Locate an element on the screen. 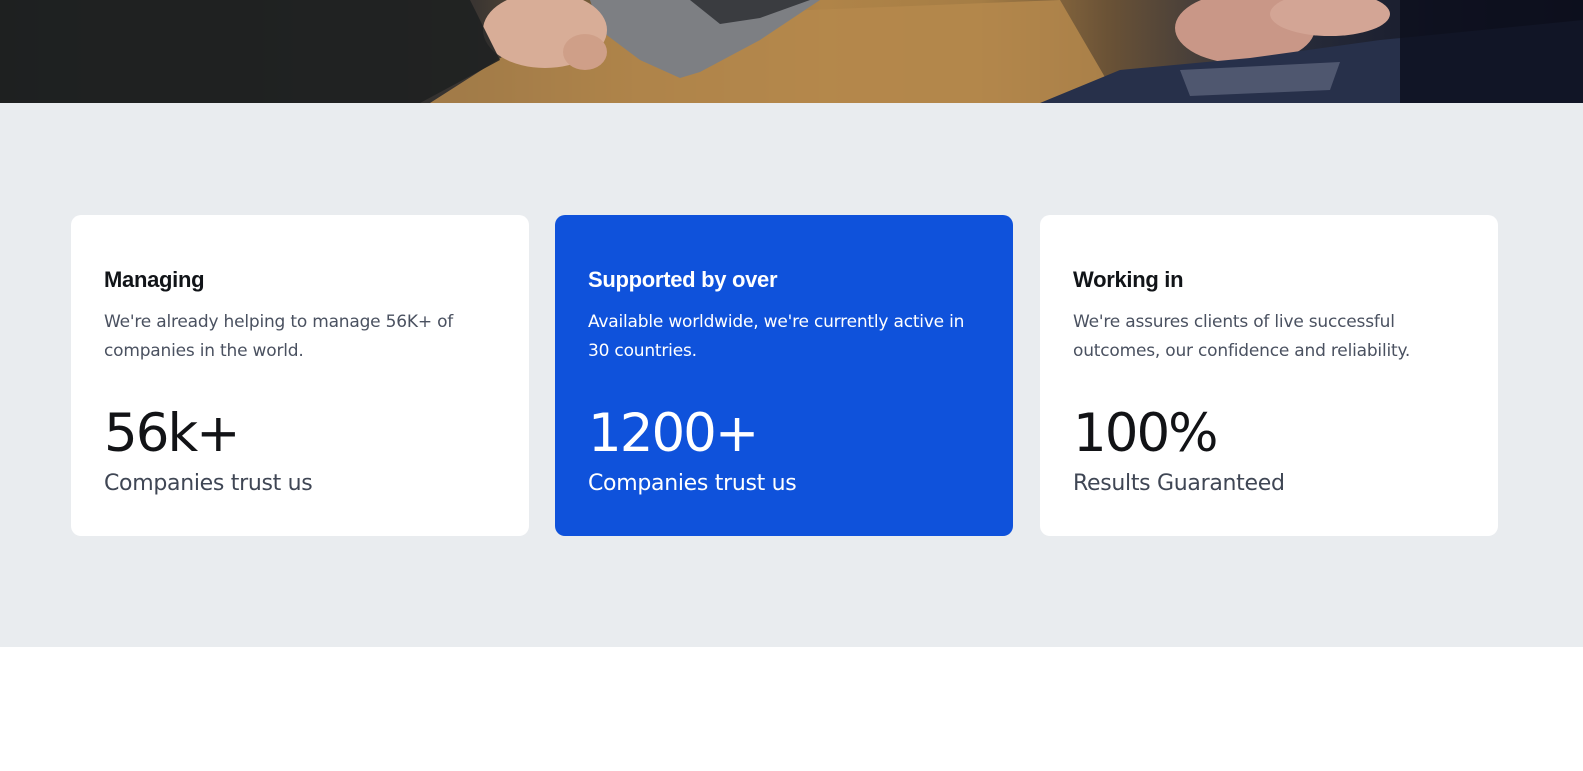 This screenshot has height=771, width=1583. stat-label: Results Guaranteed is located at coordinates (1179, 483).